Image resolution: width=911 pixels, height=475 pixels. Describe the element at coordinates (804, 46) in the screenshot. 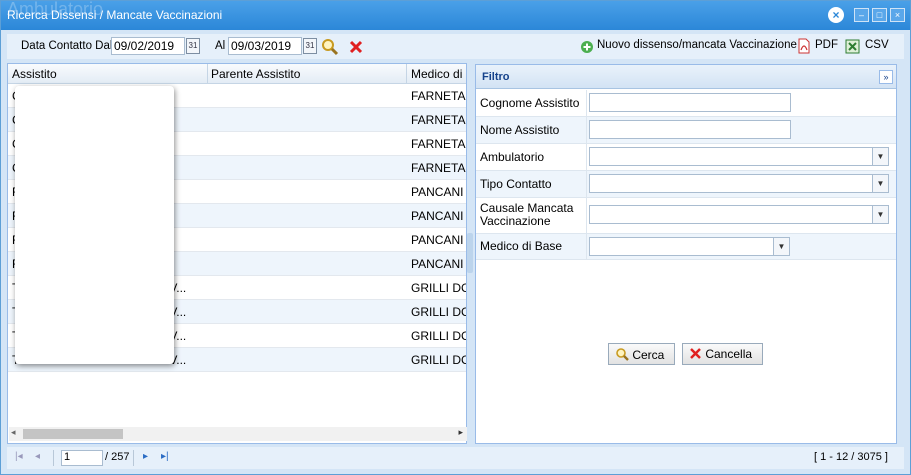

I see `pdf-icon` at that location.